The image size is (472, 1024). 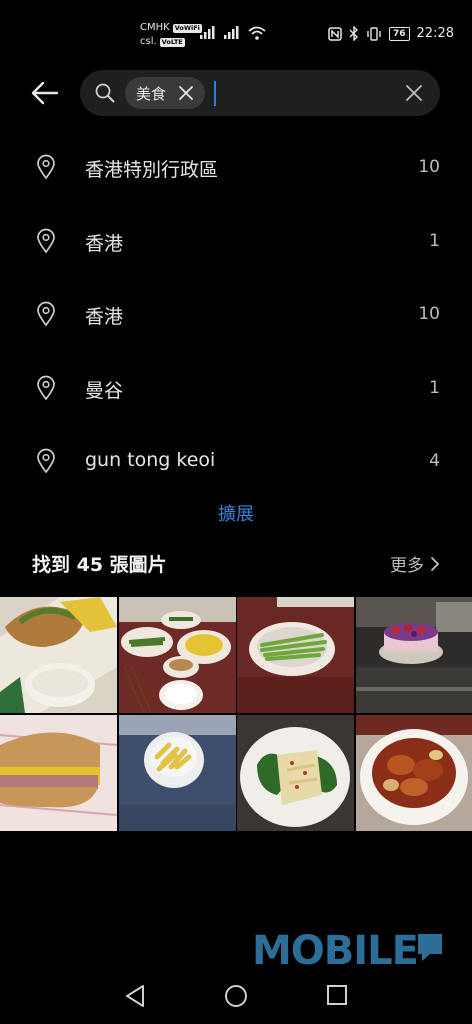 I want to click on location-name: gun tong keoi, so click(x=150, y=460).